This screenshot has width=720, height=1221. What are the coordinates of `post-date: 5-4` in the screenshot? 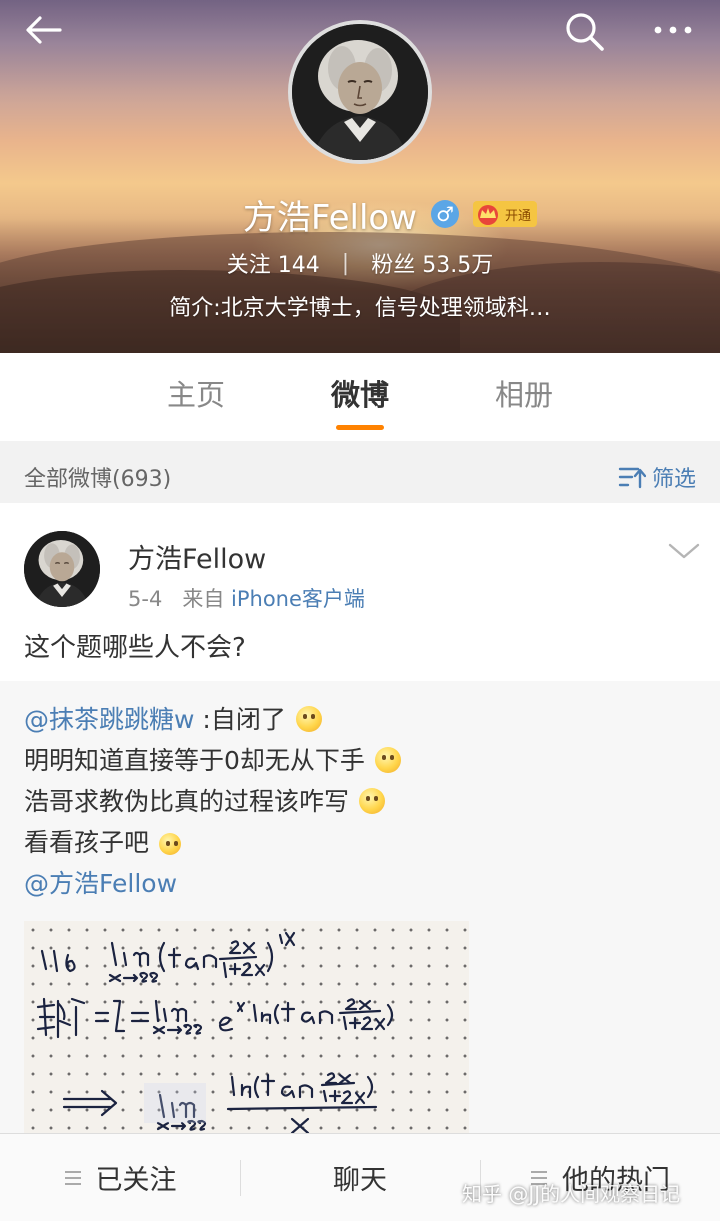 It's located at (145, 599).